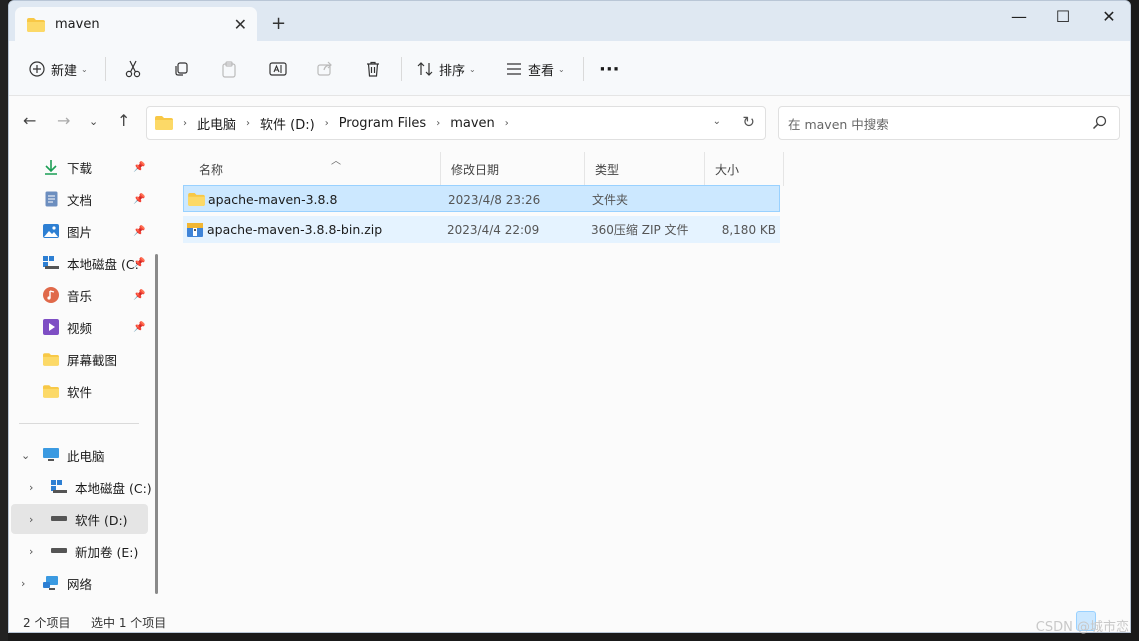 The width and height of the screenshot is (1139, 641). I want to click on download-icon, so click(51, 167).